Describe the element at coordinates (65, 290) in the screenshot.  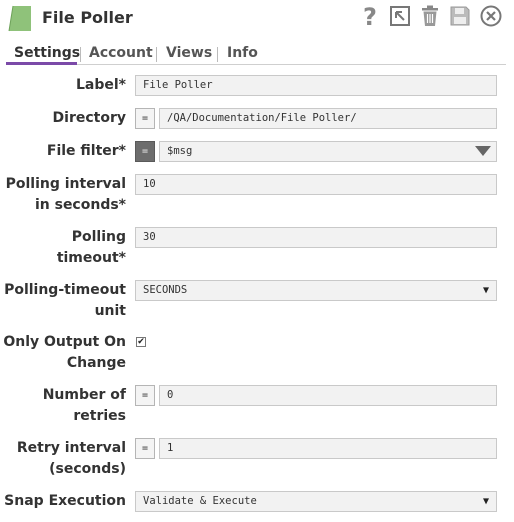
I see `polling-timeout-unit-label-line1: Polling-timeout` at that location.